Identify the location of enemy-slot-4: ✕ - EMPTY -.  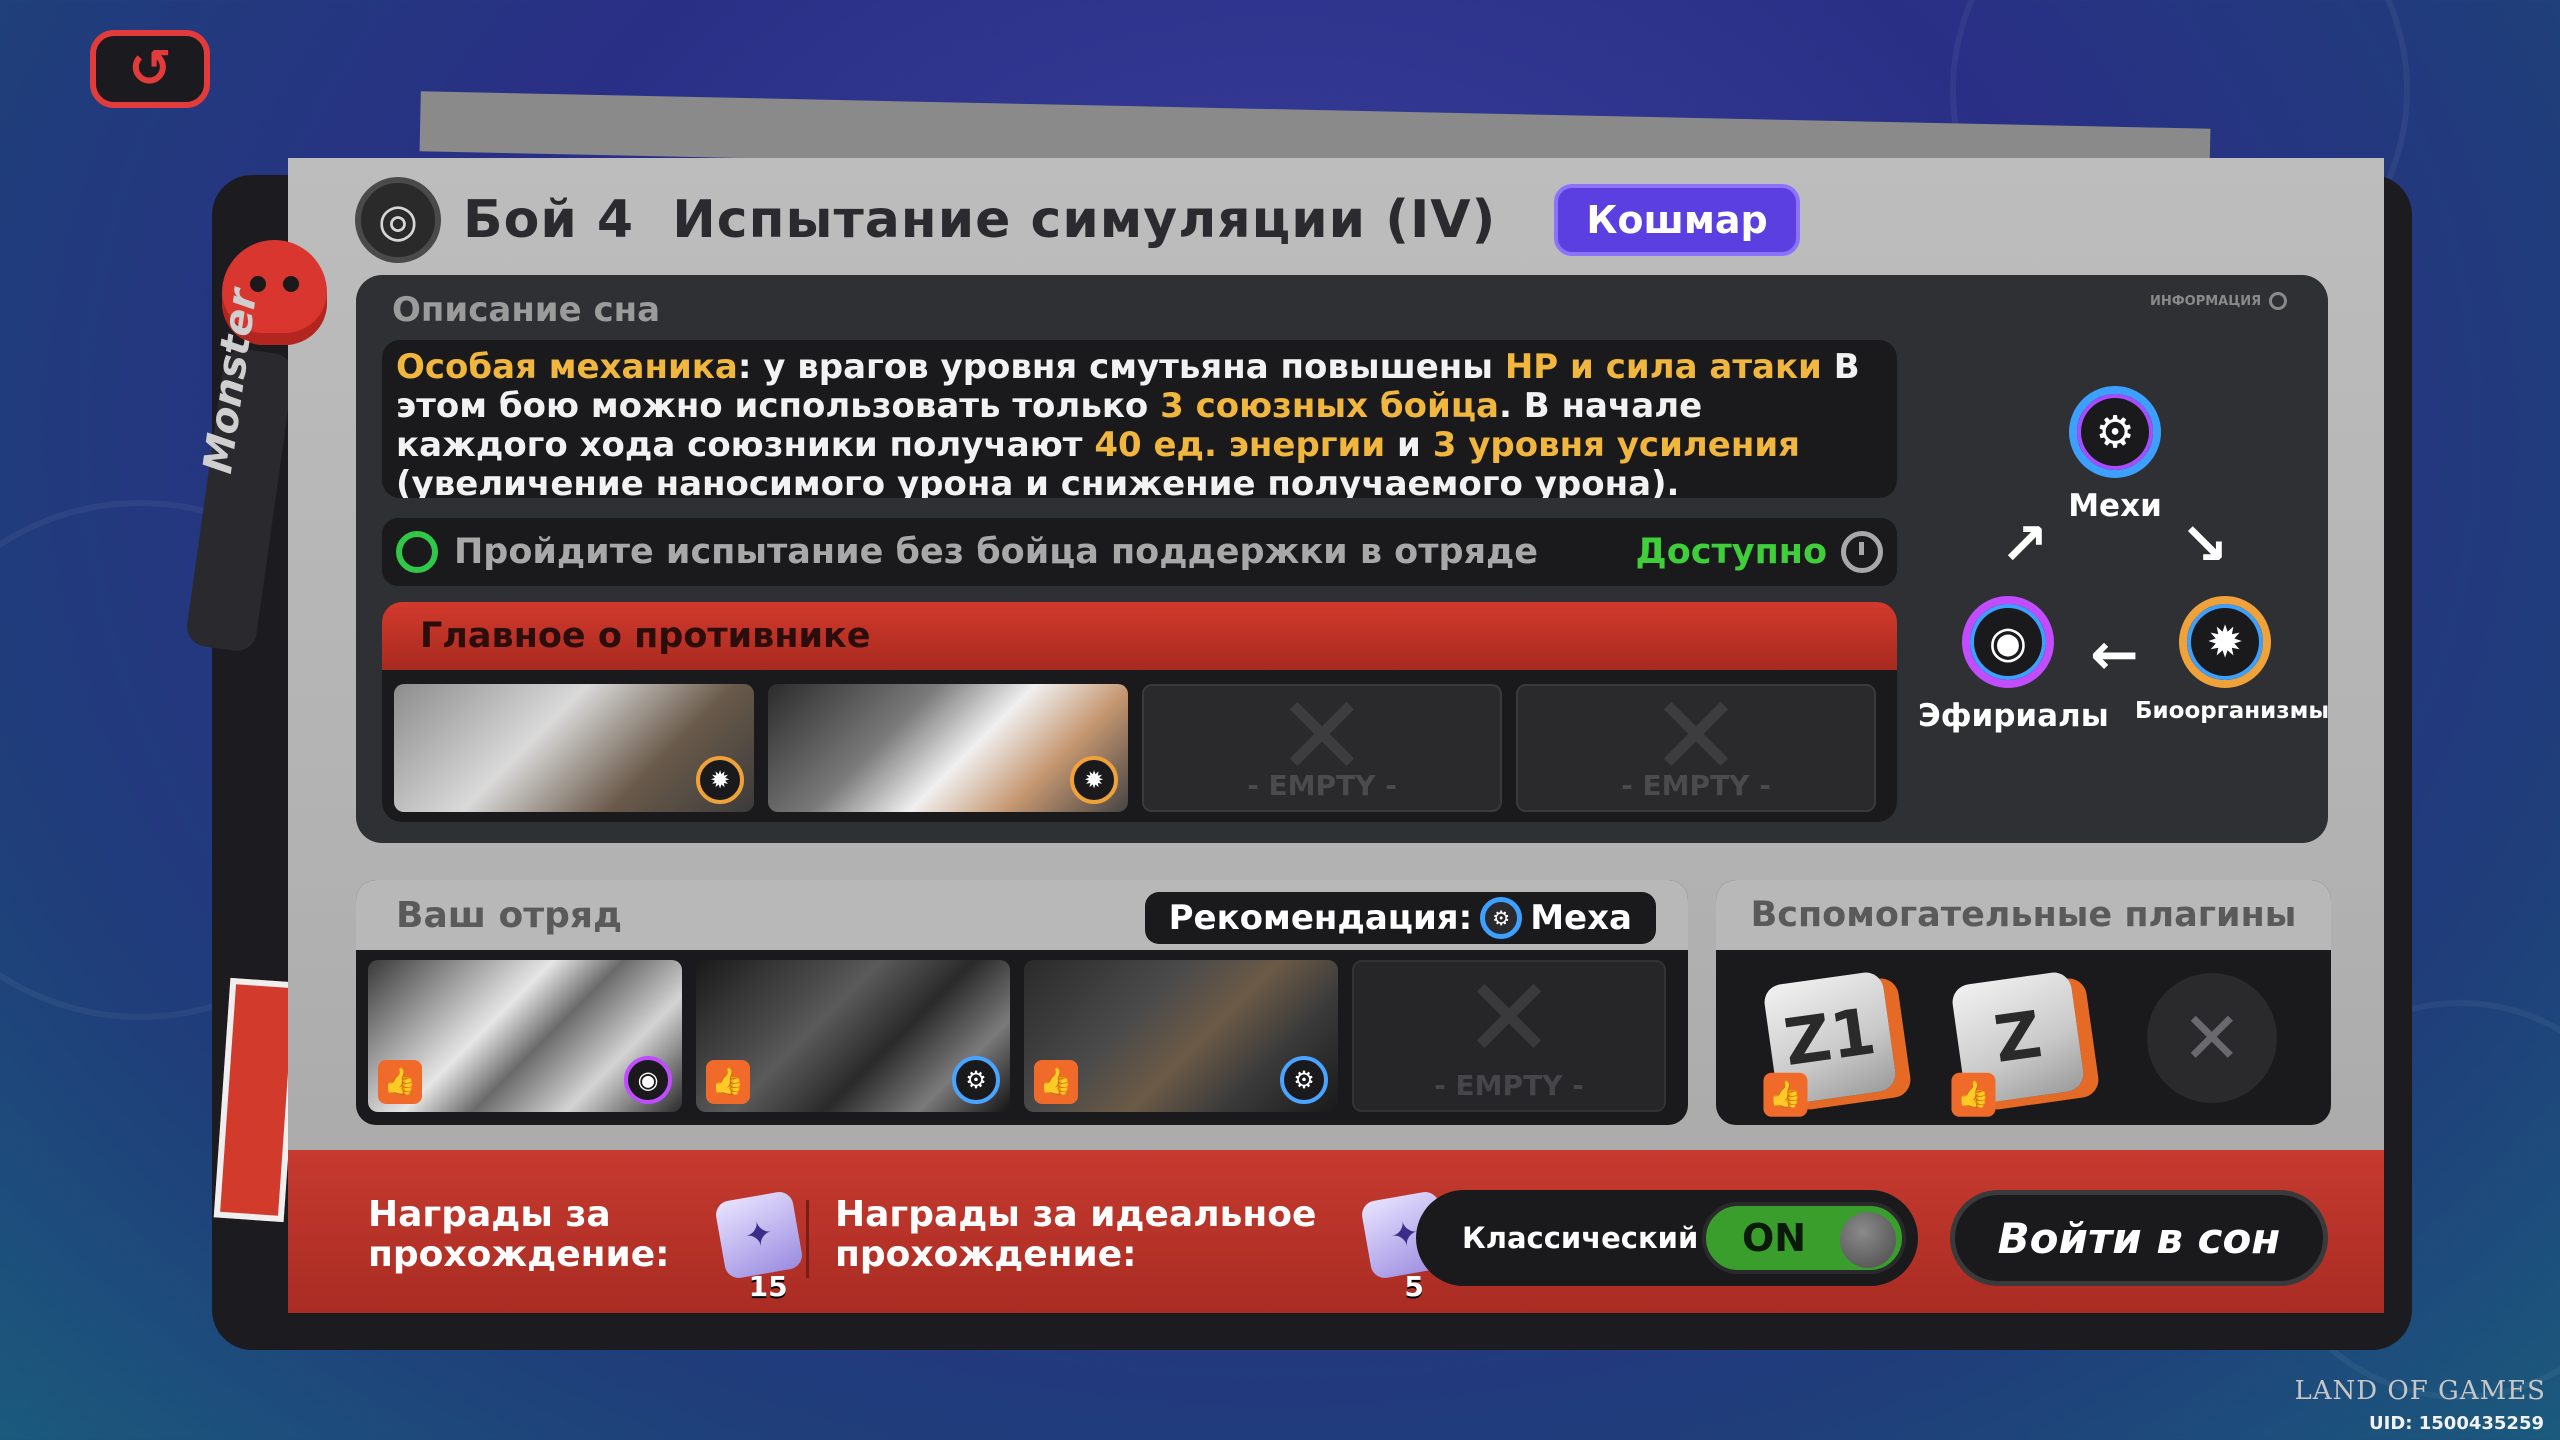
(1696, 748).